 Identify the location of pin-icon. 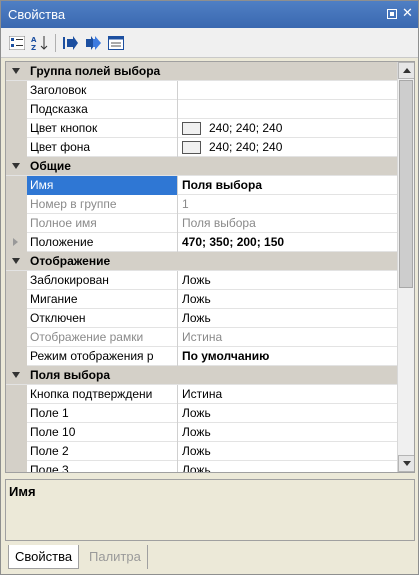
(392, 14).